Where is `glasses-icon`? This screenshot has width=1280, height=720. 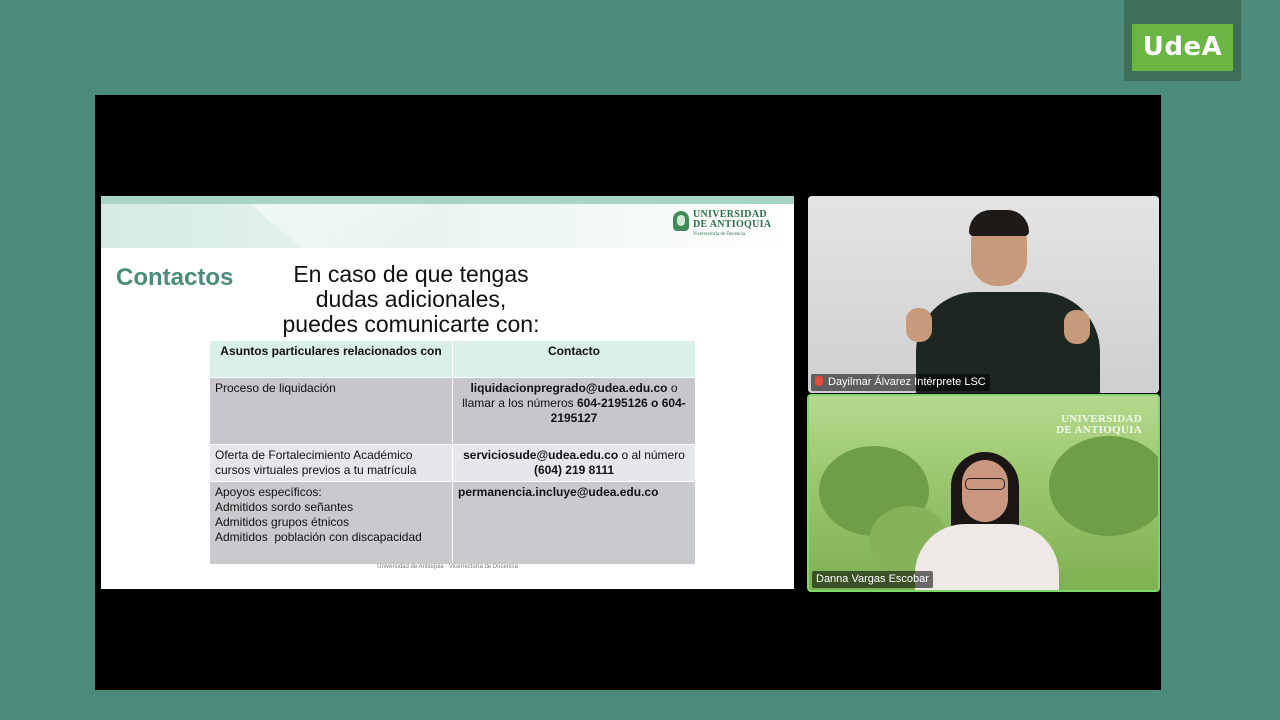
glasses-icon is located at coordinates (985, 484).